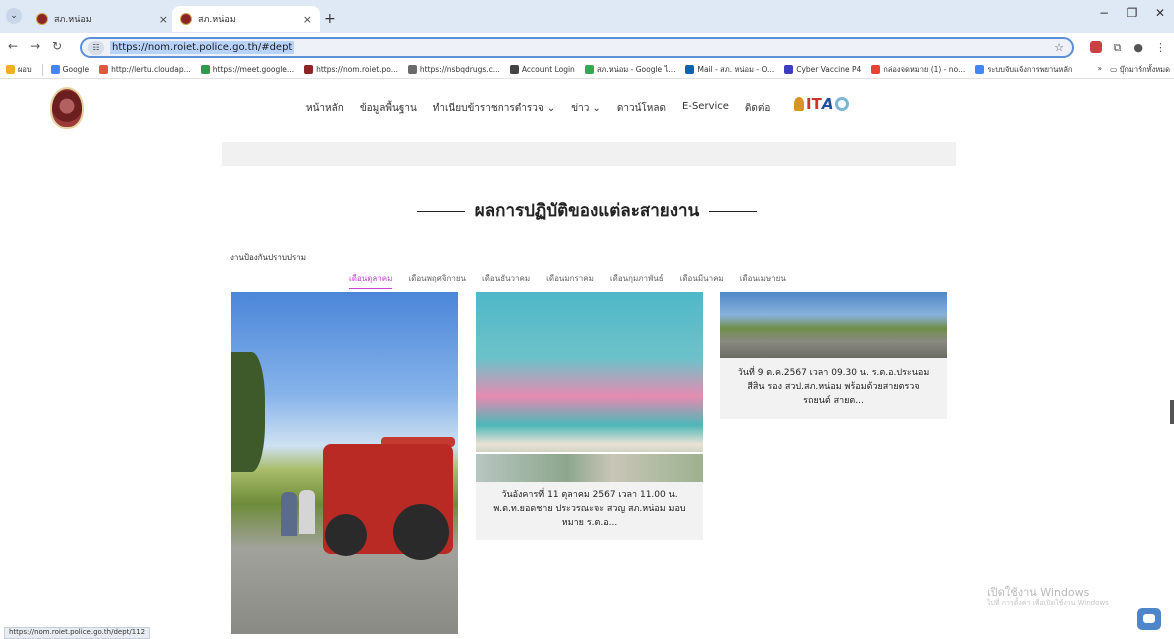  Describe the element at coordinates (69, 69) in the screenshot. I see `bookmark-item: Google` at that location.